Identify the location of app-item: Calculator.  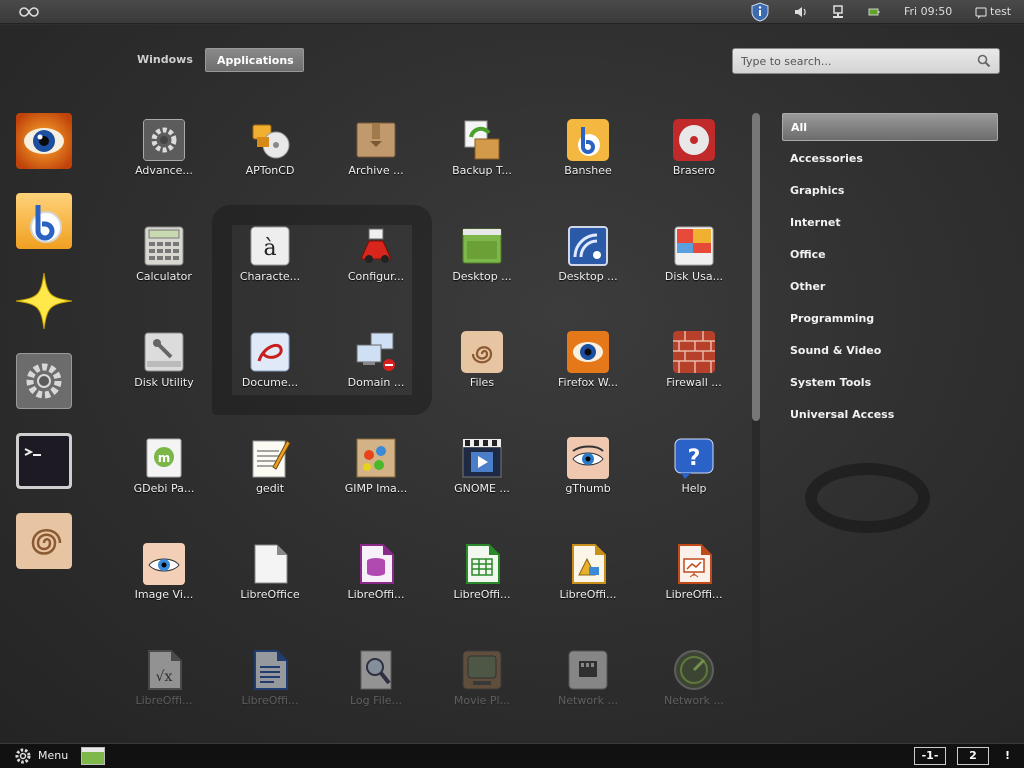
(164, 273).